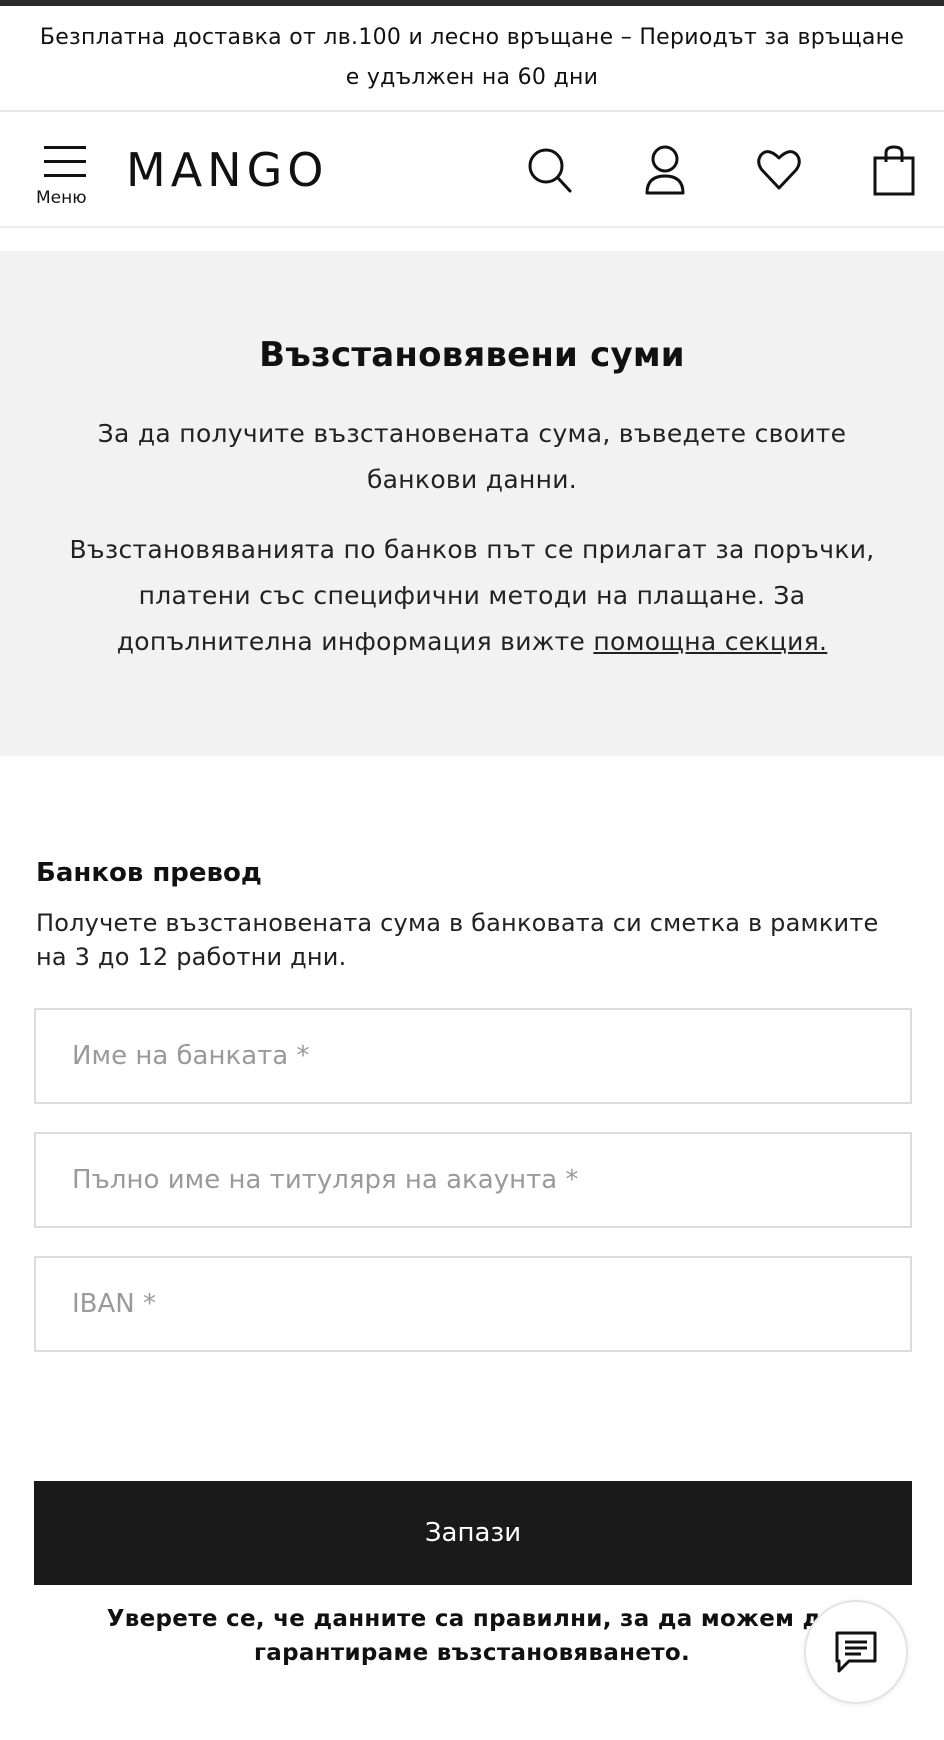 The width and height of the screenshot is (944, 1740). I want to click on help-section-link: помощна секция., so click(710, 641).